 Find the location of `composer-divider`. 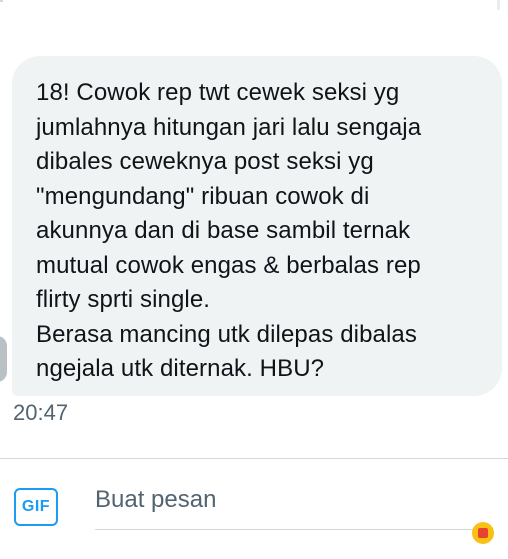

composer-divider is located at coordinates (254, 458).